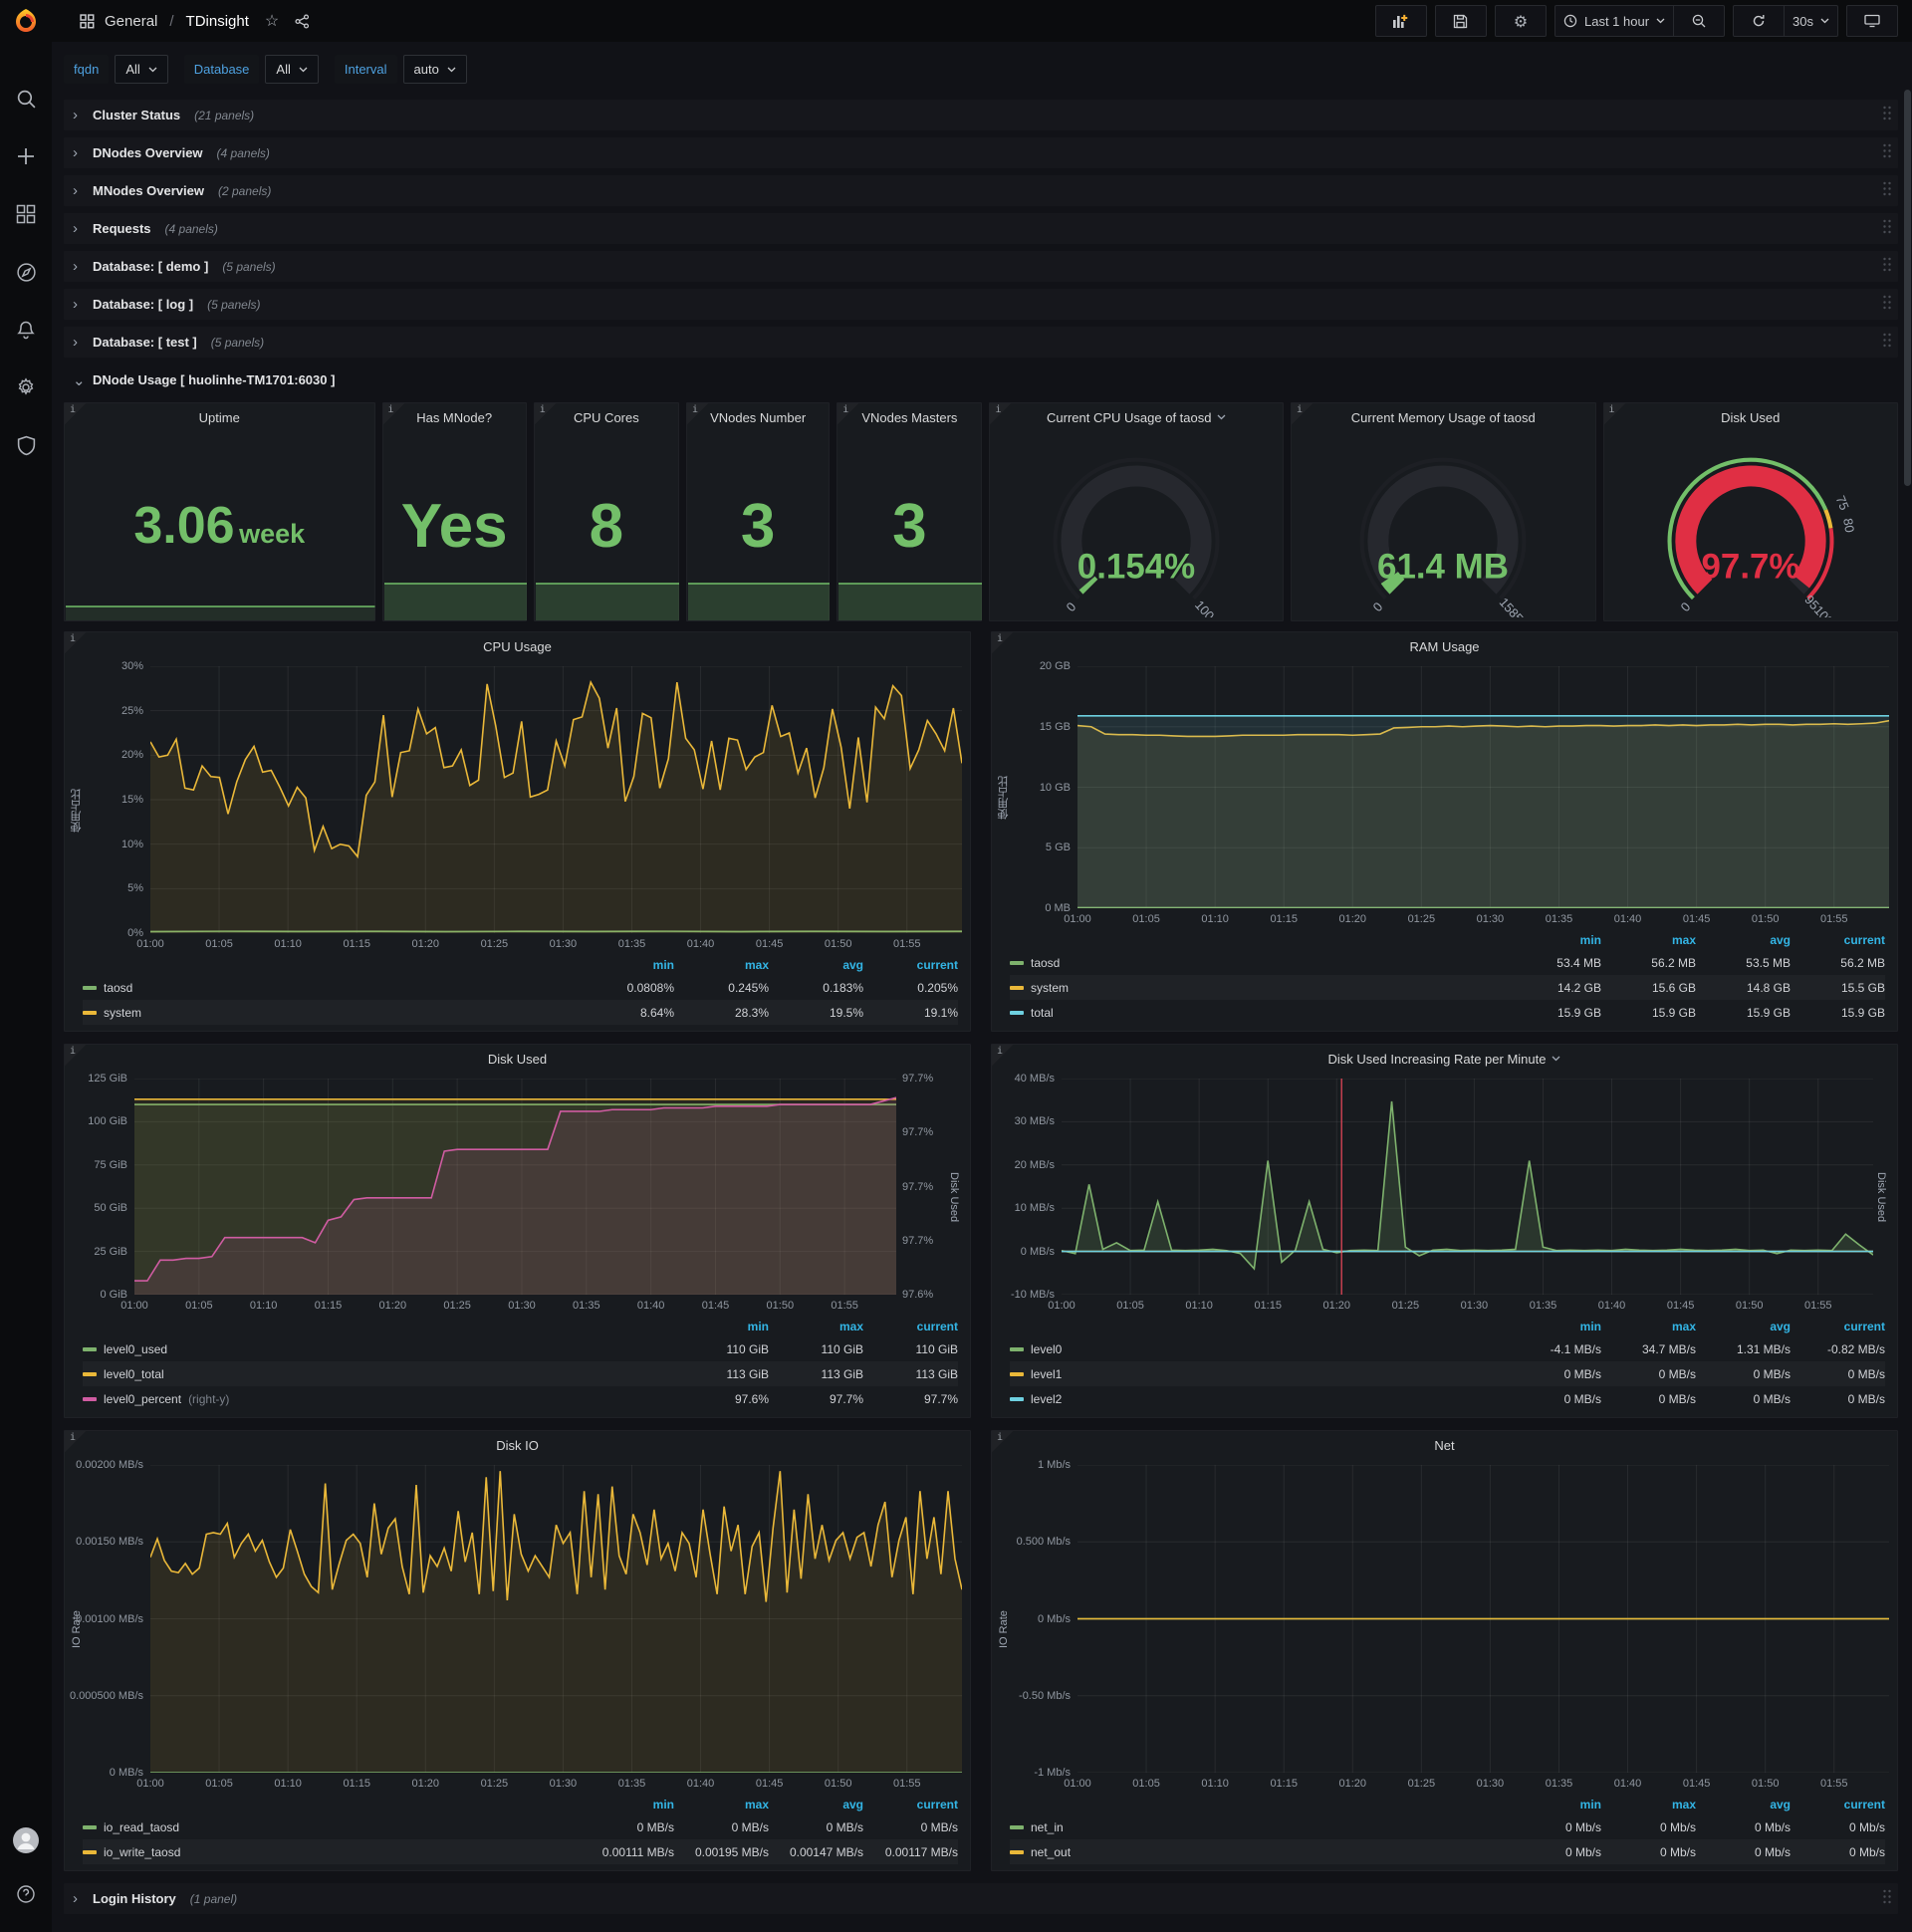 The height and width of the screenshot is (1932, 1912). What do you see at coordinates (981, 342) in the screenshot?
I see `row-header-database-test-: › Database: [ test ] (5 panels)` at bounding box center [981, 342].